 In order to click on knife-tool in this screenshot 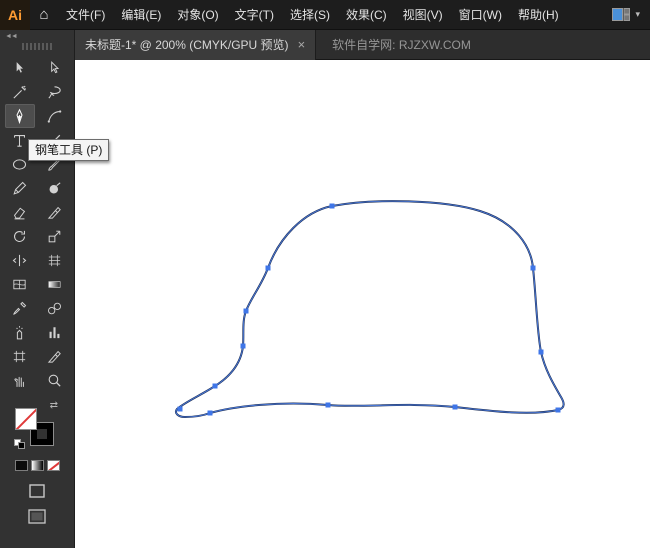, I will do `click(55, 212)`.